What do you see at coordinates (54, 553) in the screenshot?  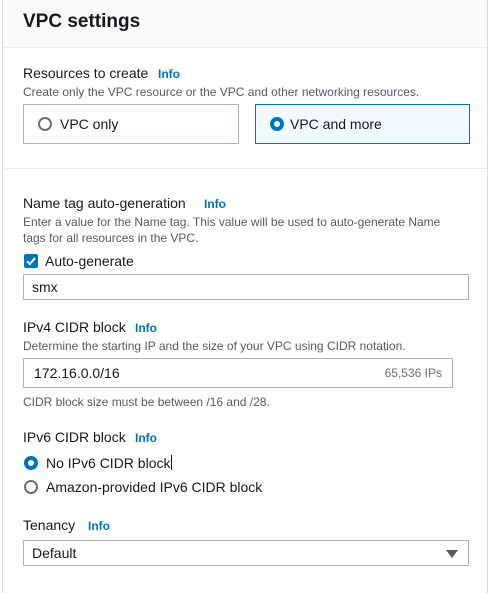 I see `tenancy-value: Default` at bounding box center [54, 553].